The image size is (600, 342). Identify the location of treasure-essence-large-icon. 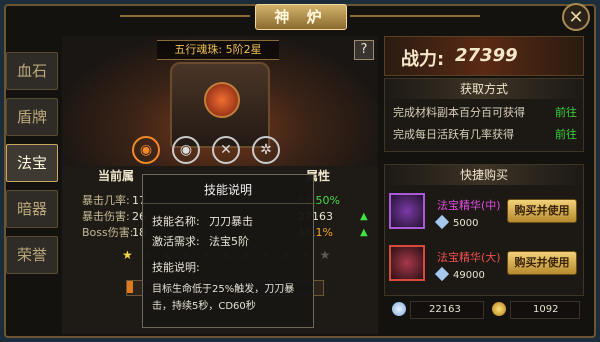
(407, 263).